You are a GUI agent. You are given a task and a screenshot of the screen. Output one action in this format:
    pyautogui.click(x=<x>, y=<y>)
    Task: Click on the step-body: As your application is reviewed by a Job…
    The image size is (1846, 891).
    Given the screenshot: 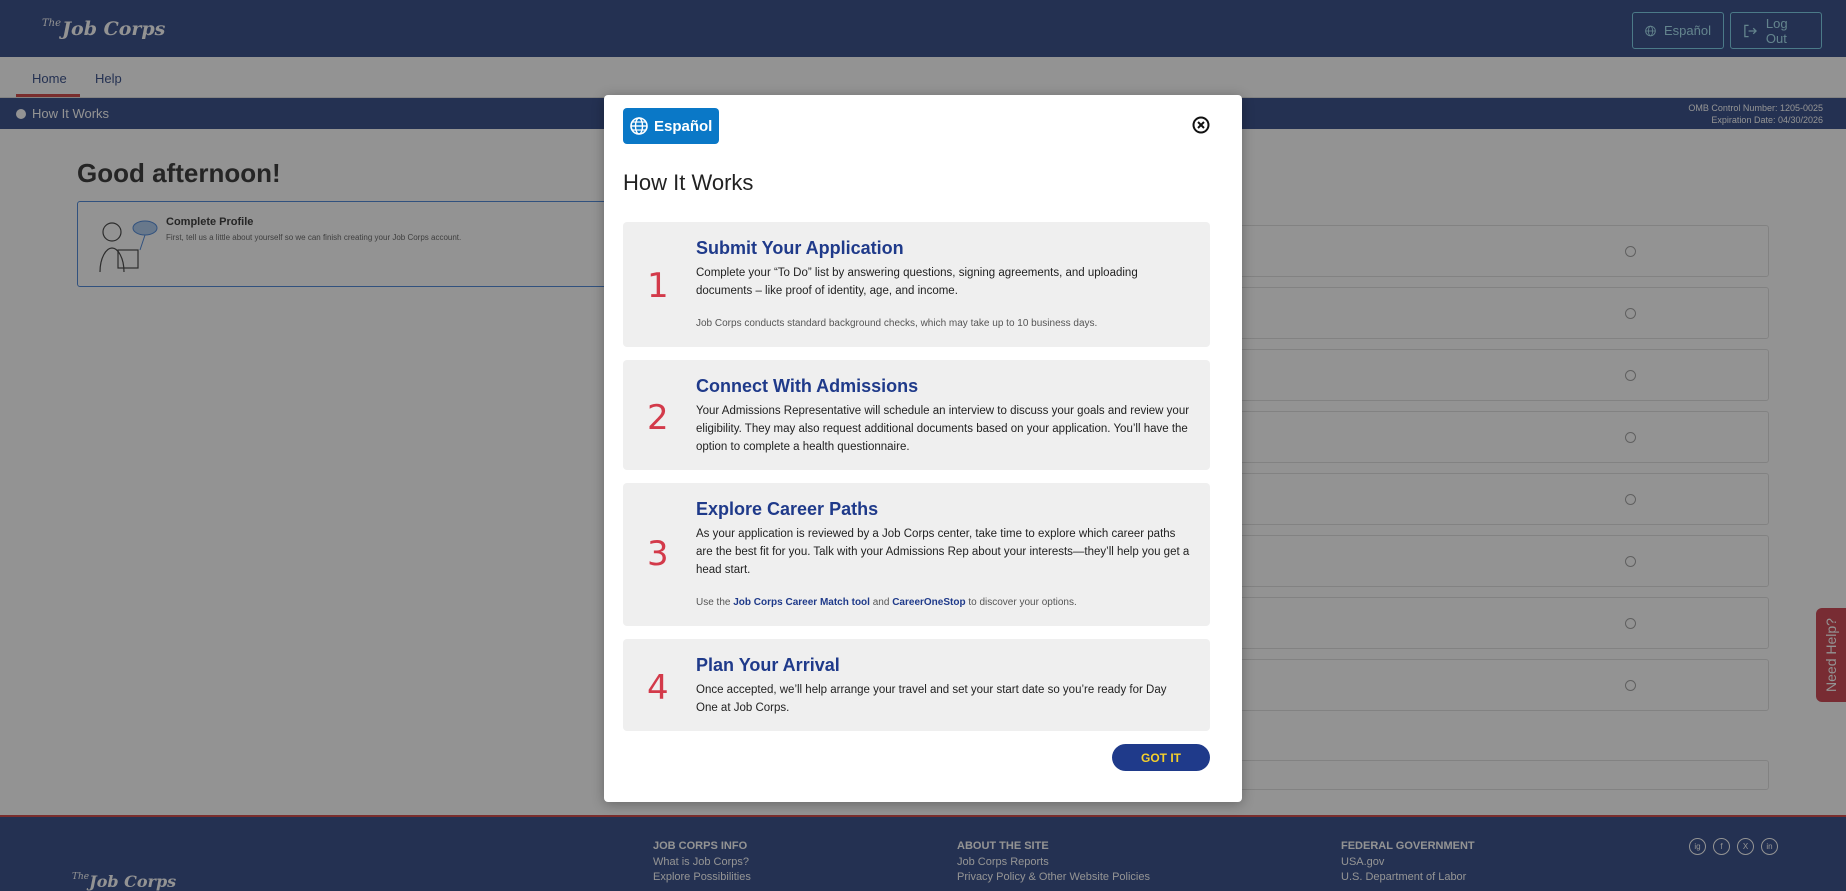 What is the action you would take?
    pyautogui.click(x=943, y=552)
    